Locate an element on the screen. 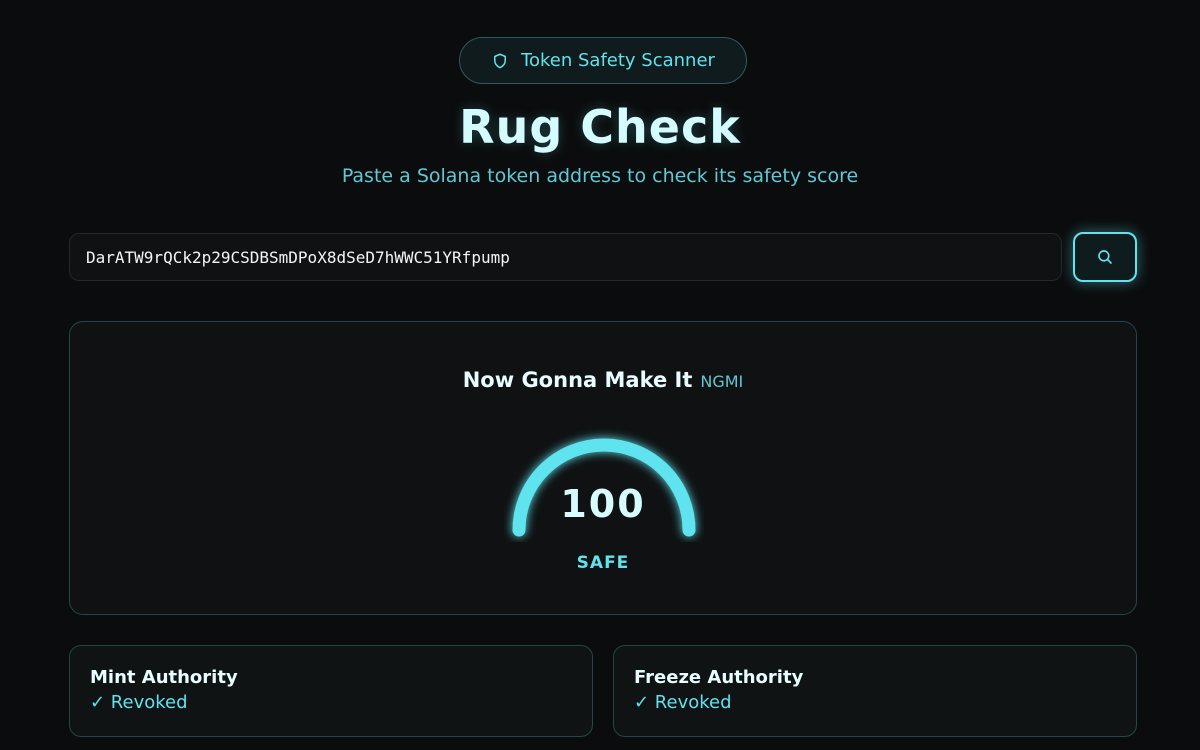 Image resolution: width=1200 pixels, height=750 pixels. shield-icon is located at coordinates (500, 60).